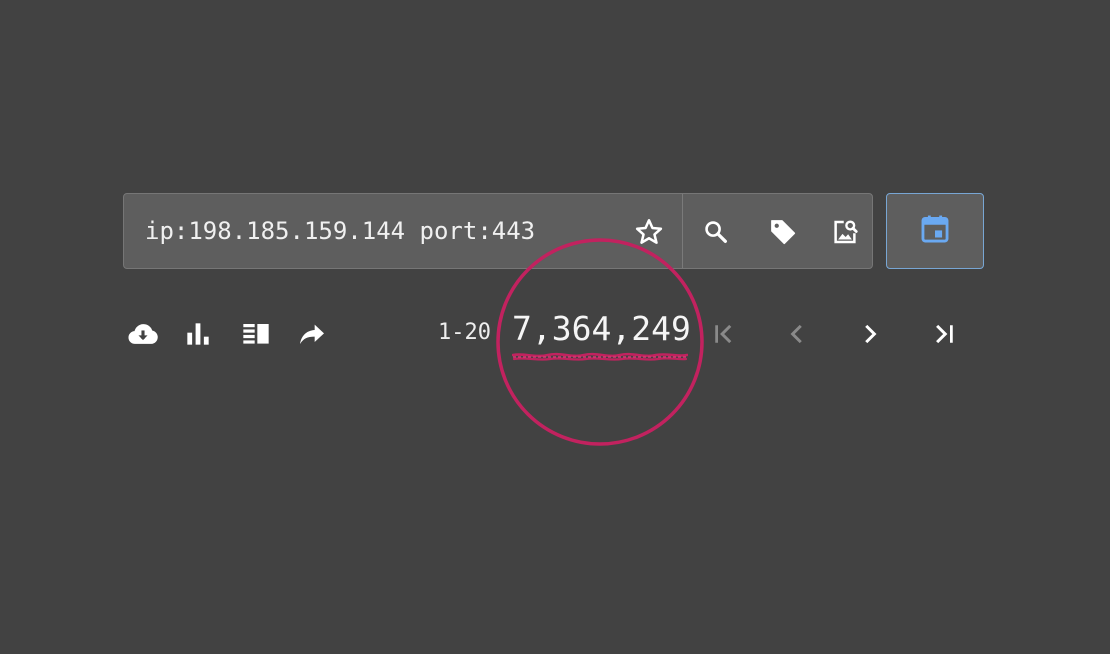  Describe the element at coordinates (783, 232) in the screenshot. I see `tag-icon` at that location.